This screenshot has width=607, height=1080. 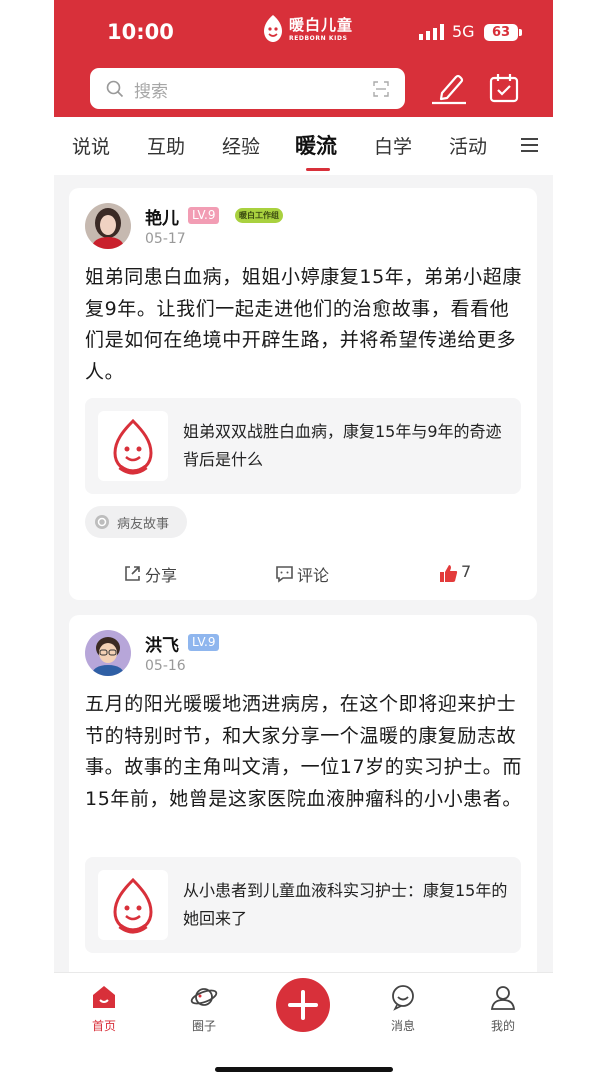 I want to click on plus-icon, so click(x=303, y=1005).